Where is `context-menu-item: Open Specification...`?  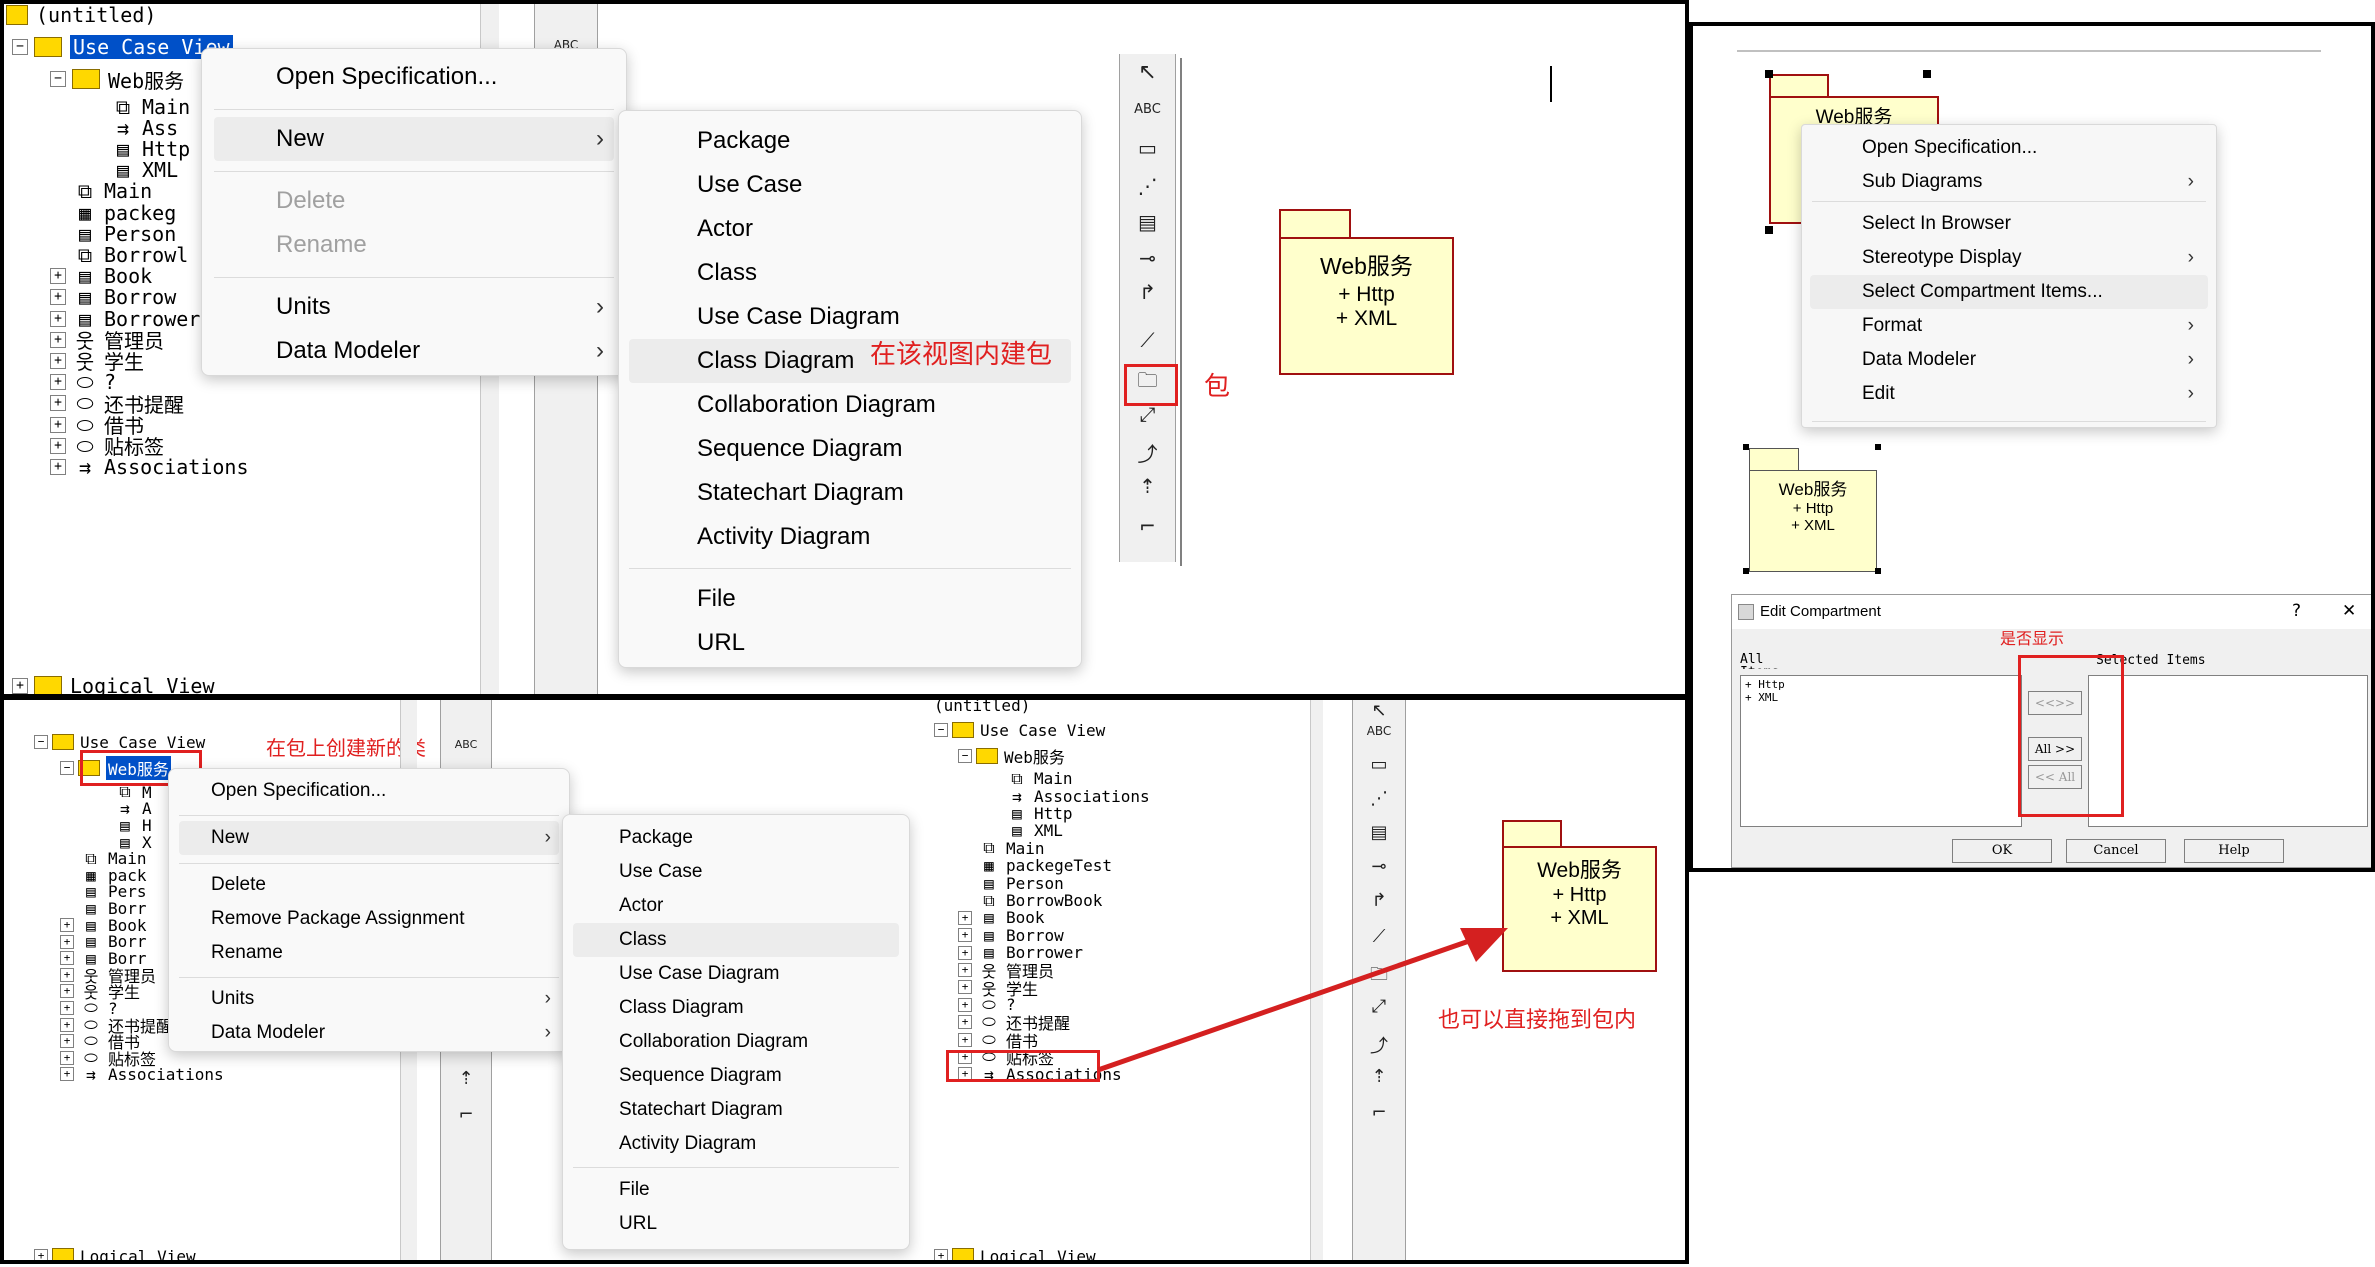
context-menu-item: Open Specification... is located at coordinates (2009, 148).